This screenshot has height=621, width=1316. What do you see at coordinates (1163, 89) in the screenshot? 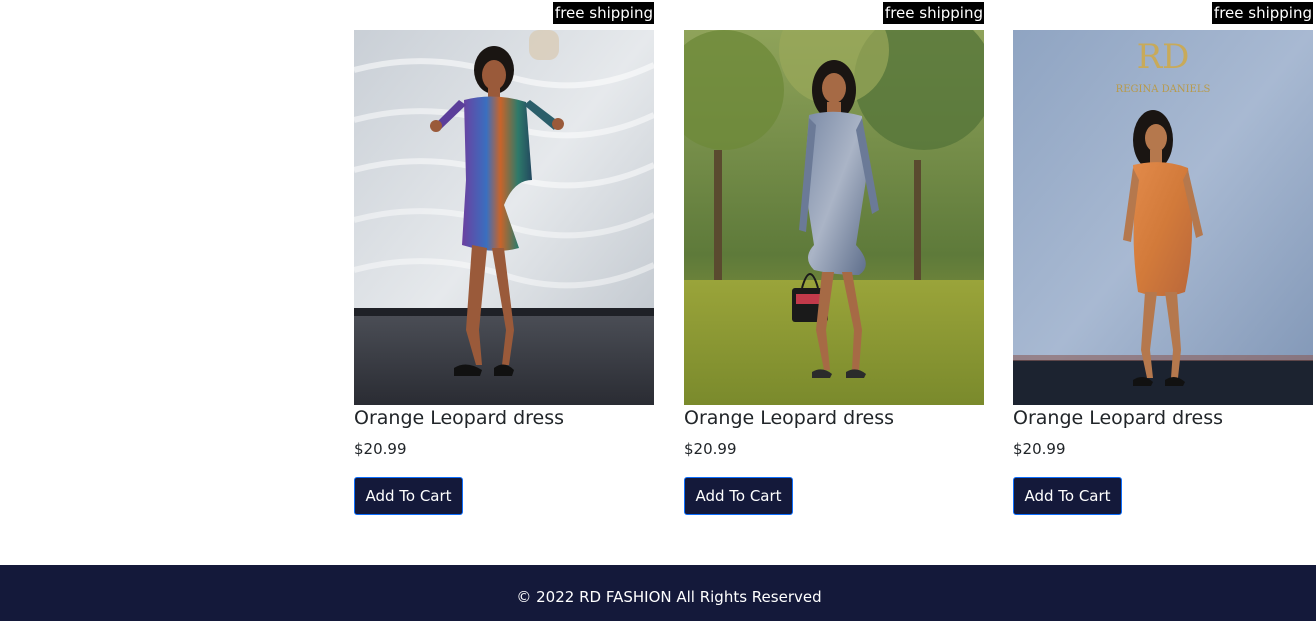
I see `svg-text: REGINA DANIELS` at bounding box center [1163, 89].